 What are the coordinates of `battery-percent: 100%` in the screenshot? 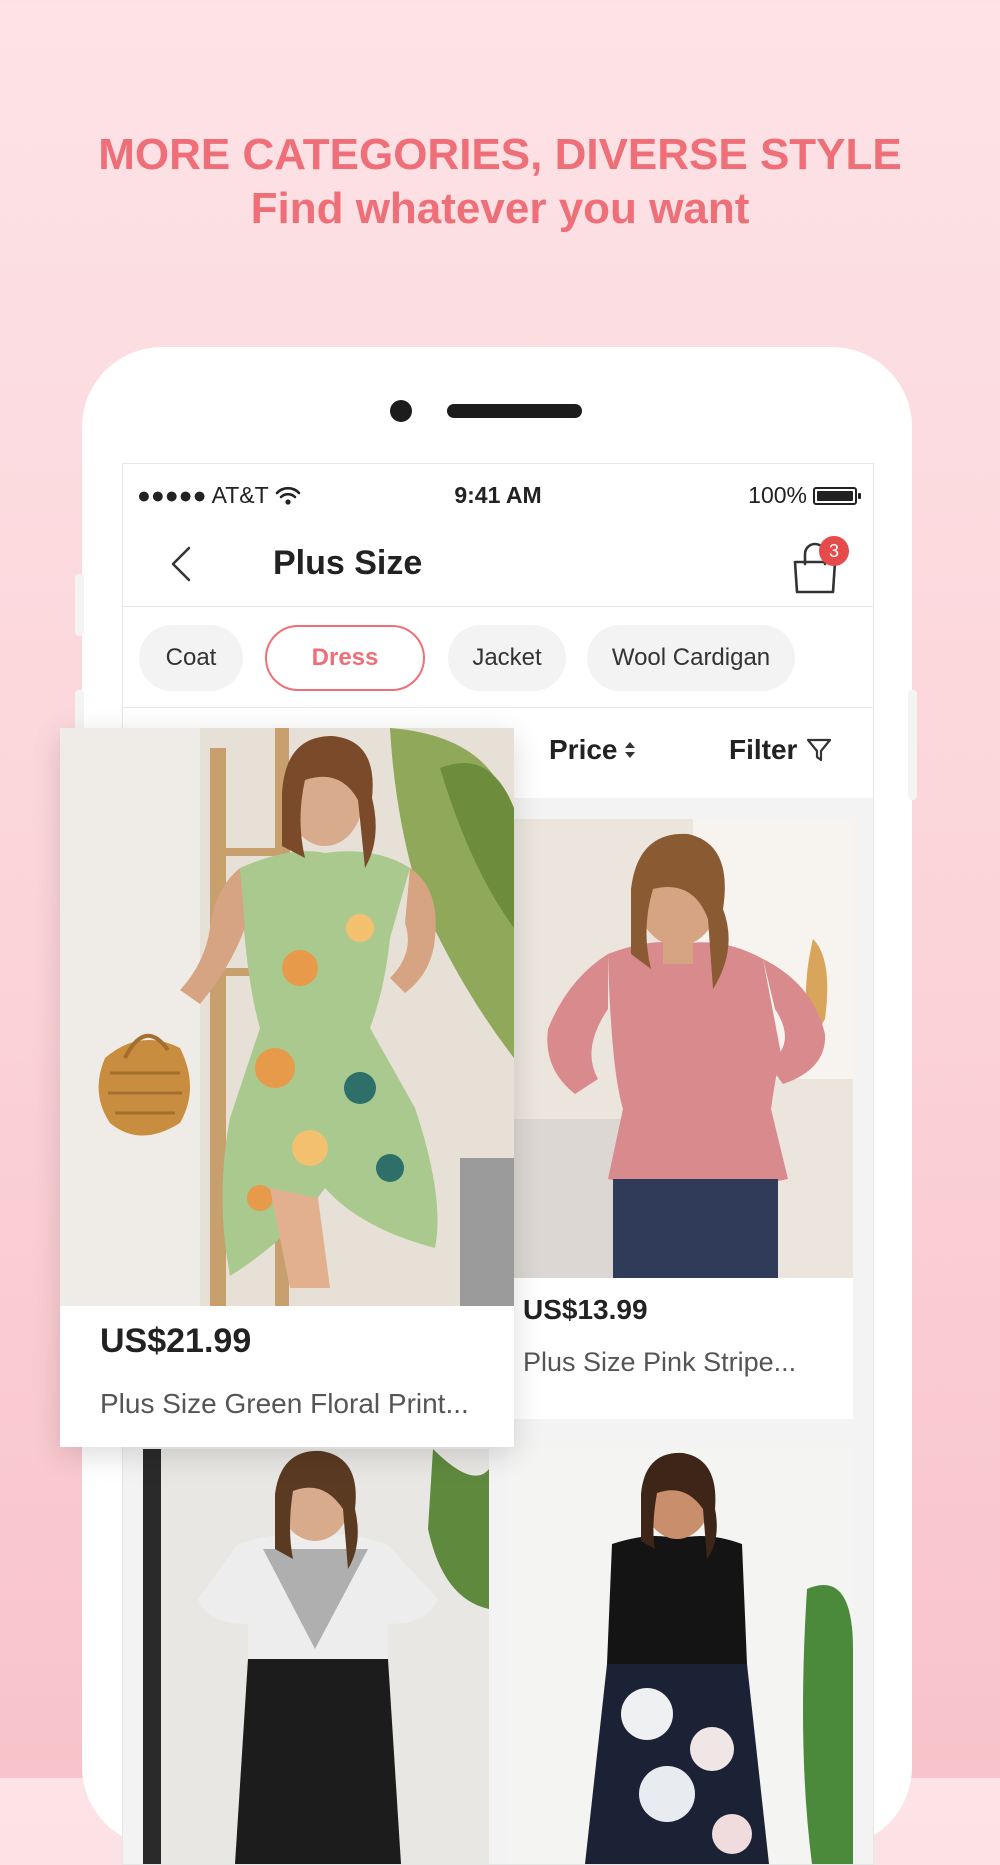 It's located at (777, 495).